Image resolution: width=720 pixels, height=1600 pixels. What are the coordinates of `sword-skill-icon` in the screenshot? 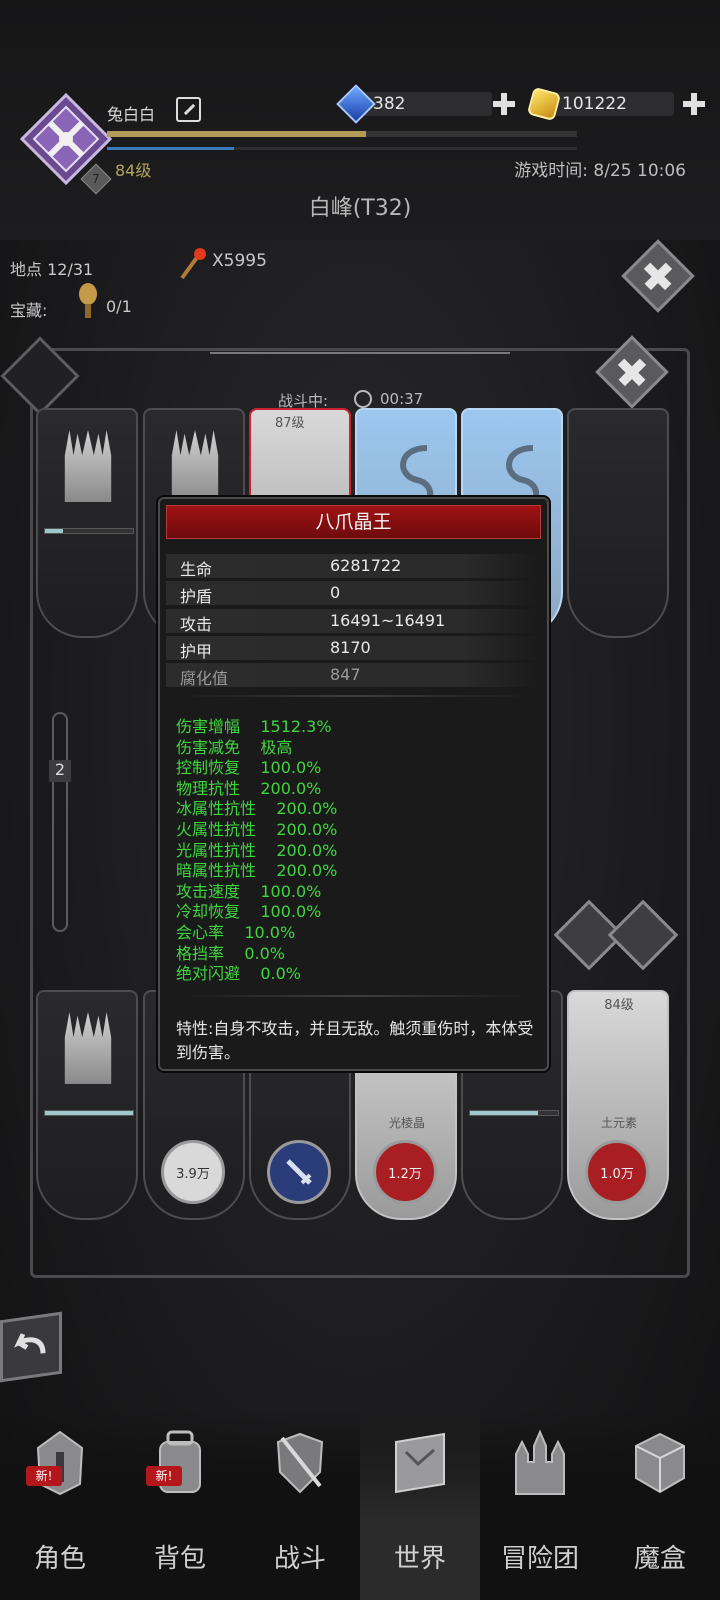 It's located at (299, 1172).